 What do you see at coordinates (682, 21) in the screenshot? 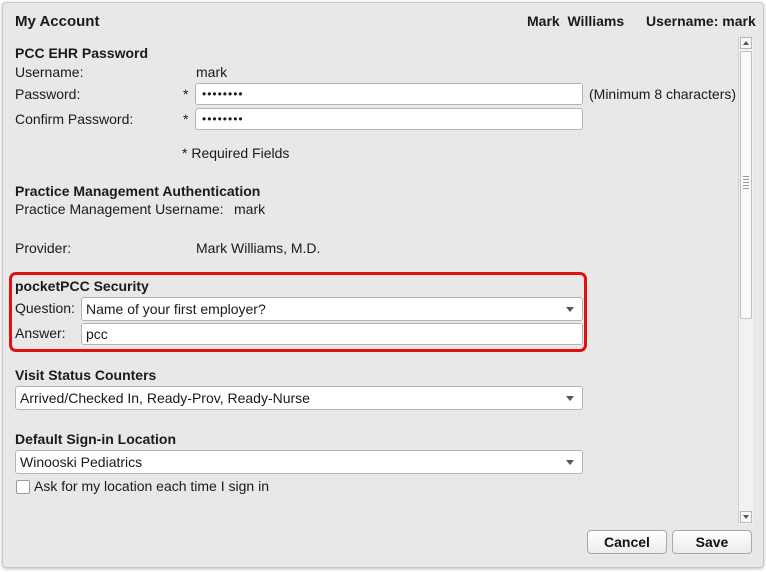
I see `header-username-label: Username:` at bounding box center [682, 21].